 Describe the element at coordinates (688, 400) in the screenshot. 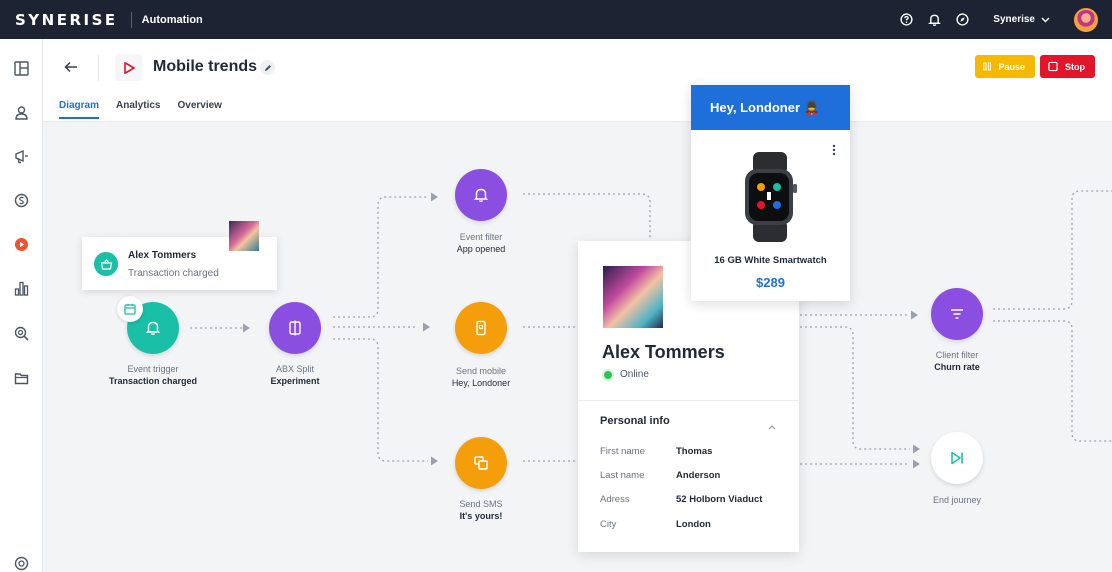

I see `profile-divider` at that location.